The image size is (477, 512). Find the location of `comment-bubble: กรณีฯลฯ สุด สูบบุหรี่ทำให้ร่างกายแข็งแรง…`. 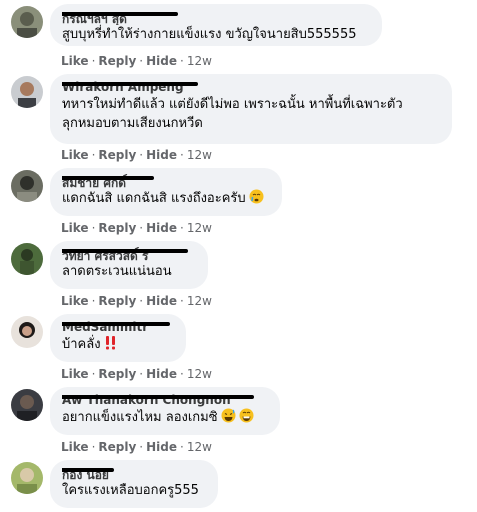

comment-bubble: กรณีฯลฯ สุด สูบบุหรี่ทำให้ร่างกายแข็งแรง… is located at coordinates (216, 25).